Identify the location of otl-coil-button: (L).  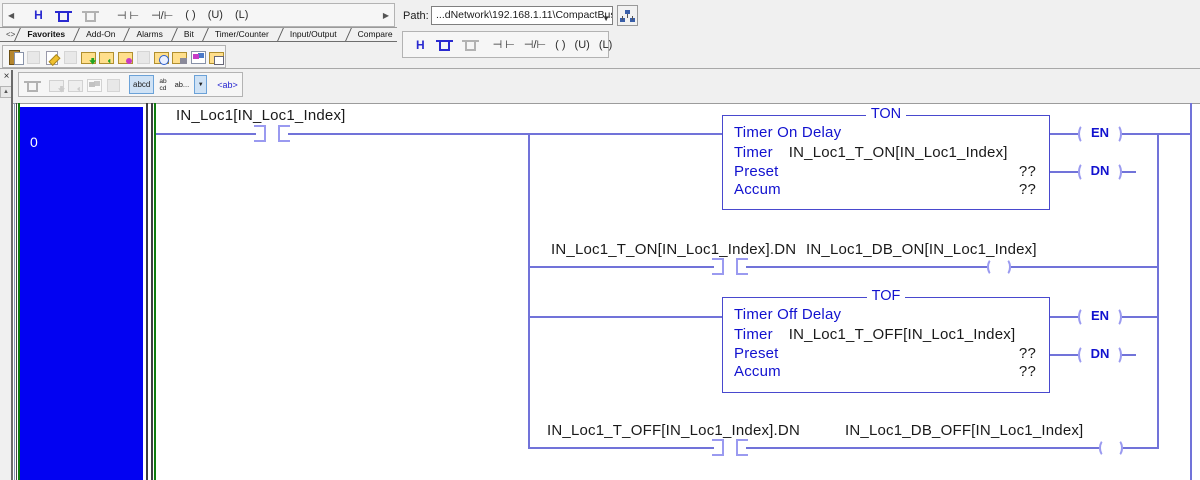
(241, 15).